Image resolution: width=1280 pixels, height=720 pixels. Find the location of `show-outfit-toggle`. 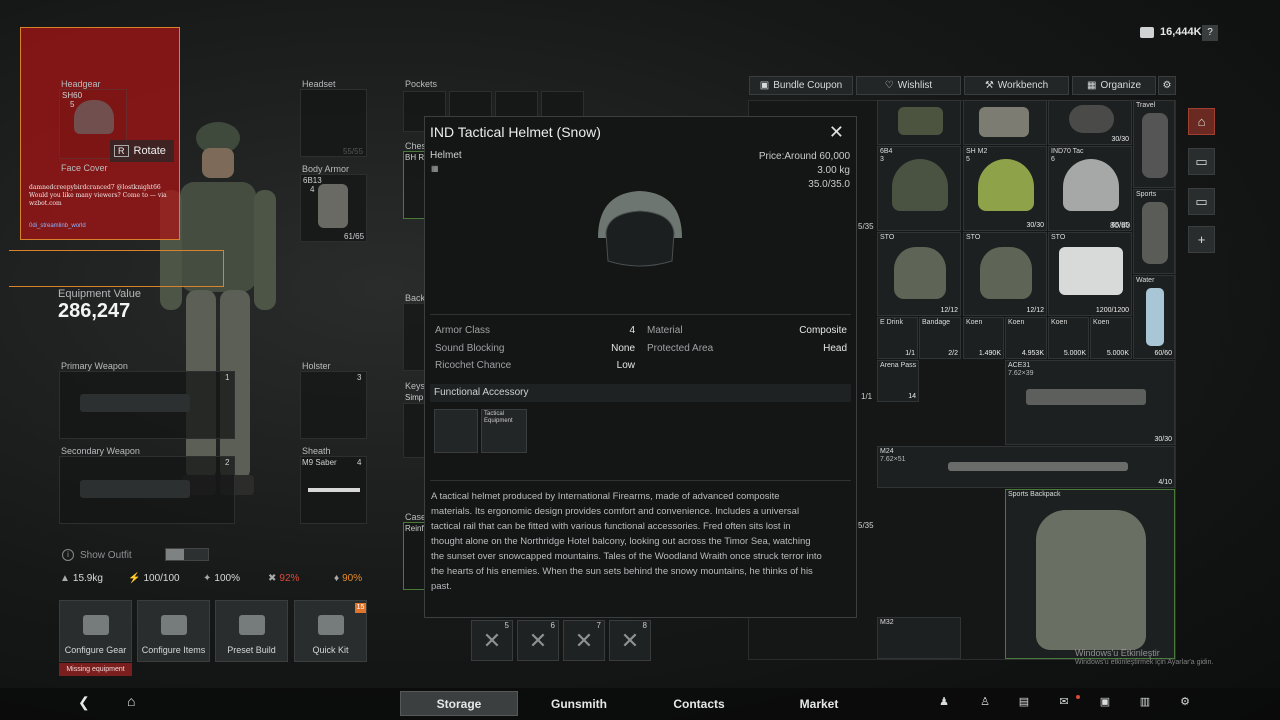

show-outfit-toggle is located at coordinates (187, 554).